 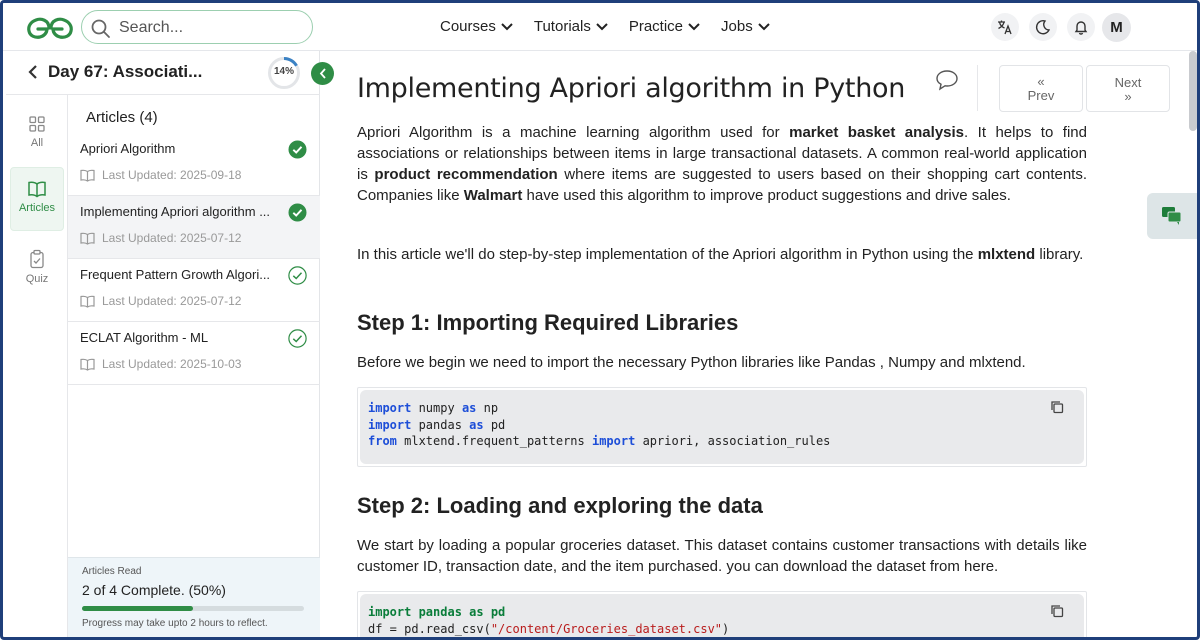 I want to click on bold-term: mlxtend, so click(x=1006, y=254).